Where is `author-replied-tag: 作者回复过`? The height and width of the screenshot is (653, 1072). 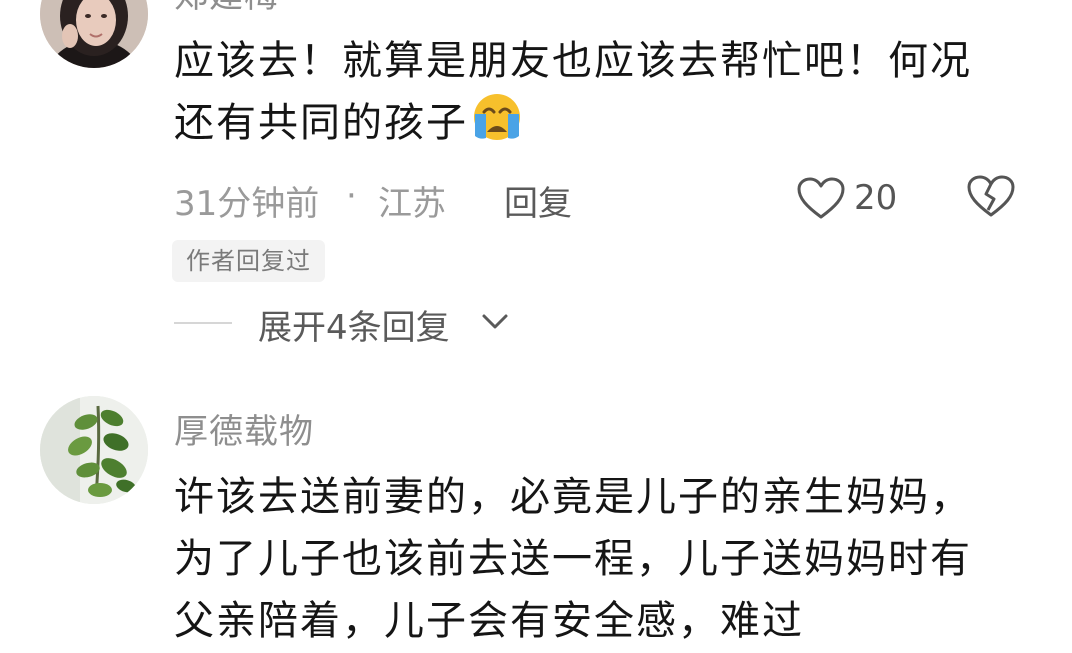
author-replied-tag: 作者回复过 is located at coordinates (248, 261).